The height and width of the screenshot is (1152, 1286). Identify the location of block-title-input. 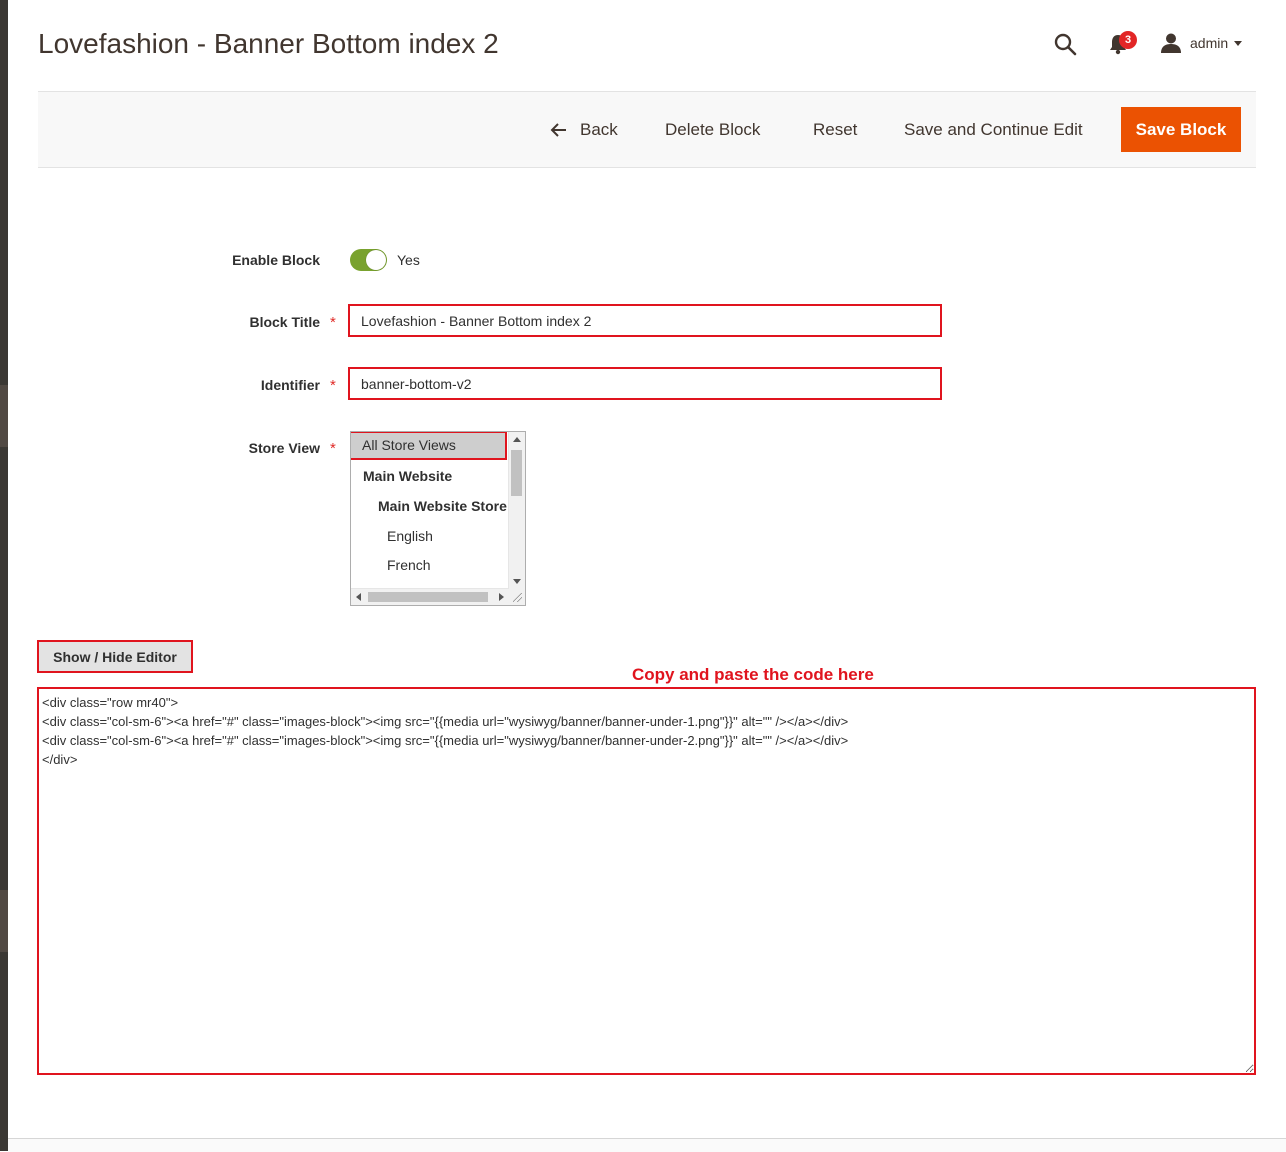
(645, 320).